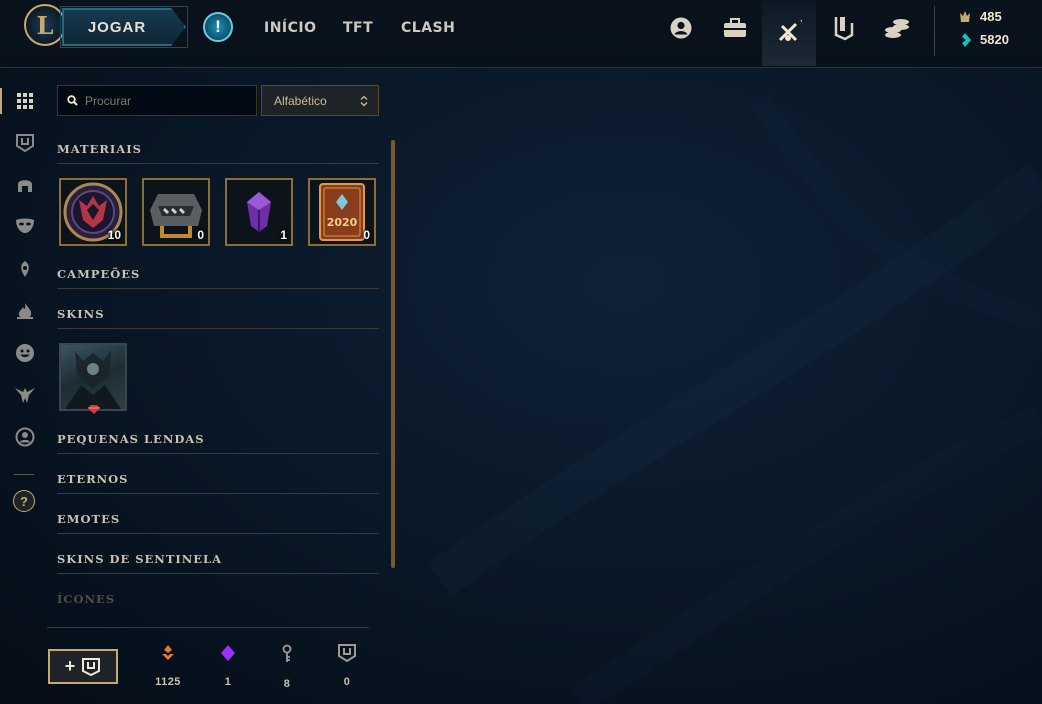 This screenshot has width=1042, height=704. I want to click on ward-icon, so click(25, 269).